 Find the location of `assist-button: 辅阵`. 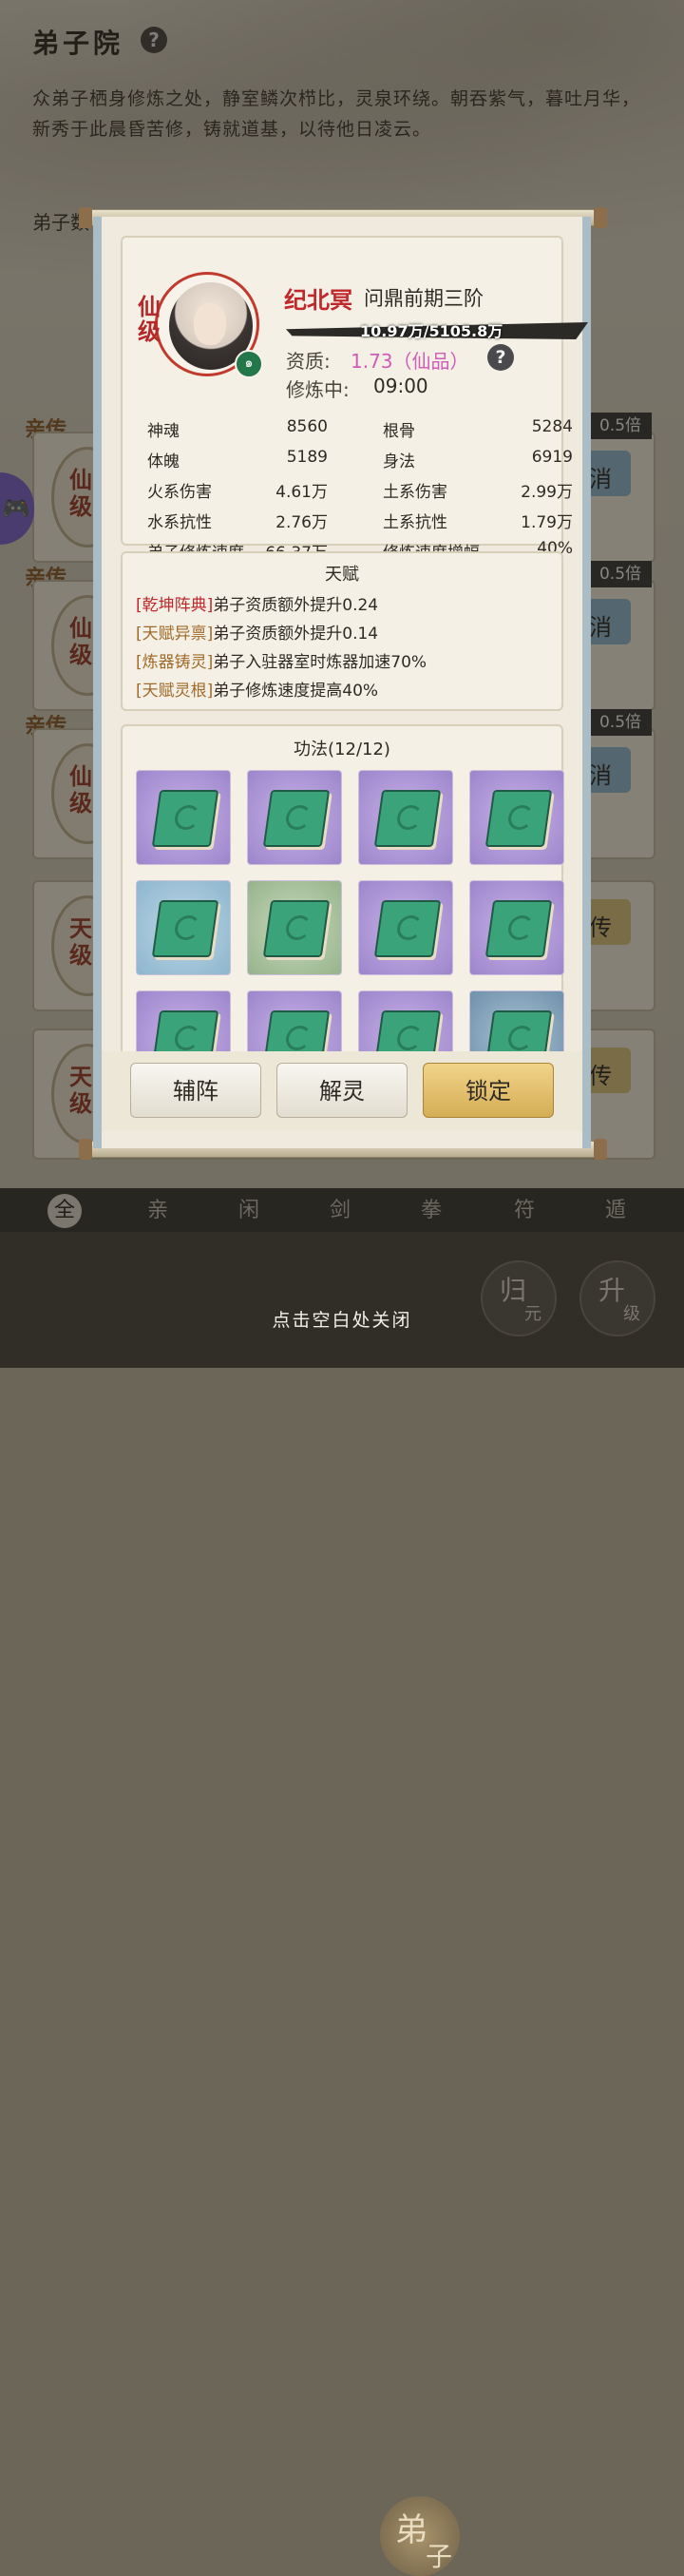

assist-button: 辅阵 is located at coordinates (195, 1090).